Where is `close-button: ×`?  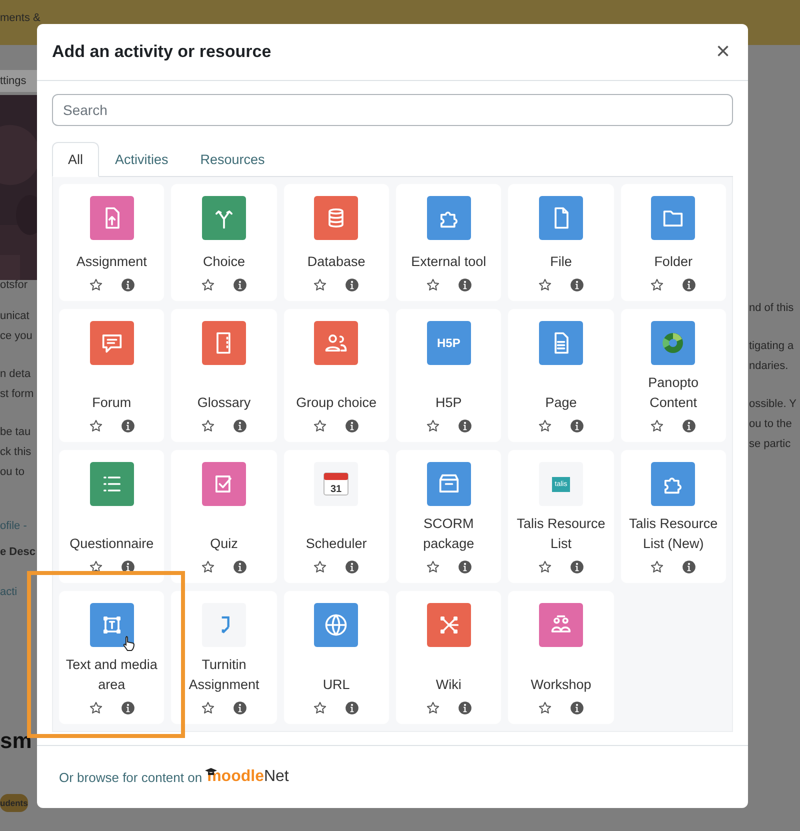
close-button: × is located at coordinates (723, 52).